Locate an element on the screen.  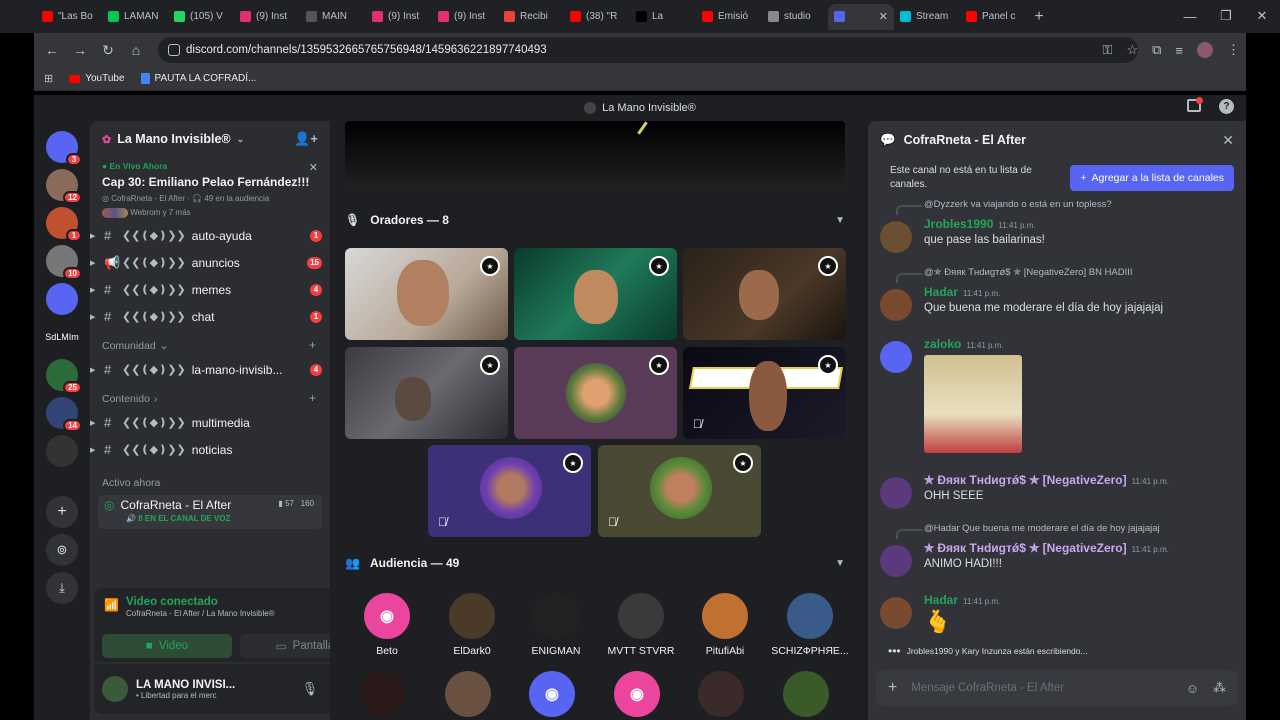
browser-tab: MAIN is located at coordinates (333, 17).